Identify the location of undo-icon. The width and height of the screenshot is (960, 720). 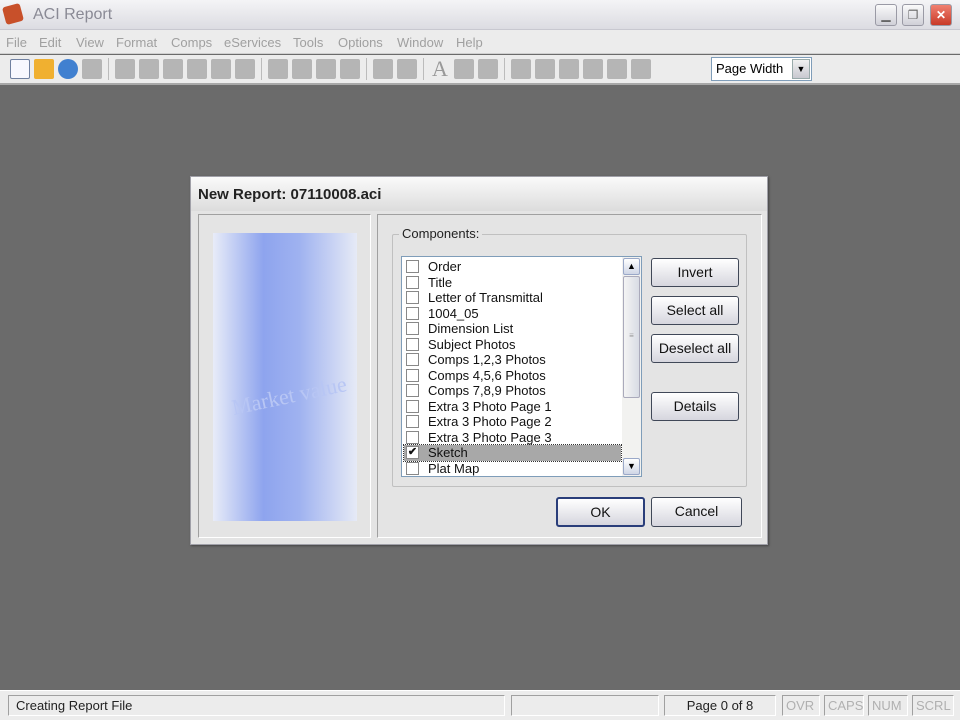
(350, 69).